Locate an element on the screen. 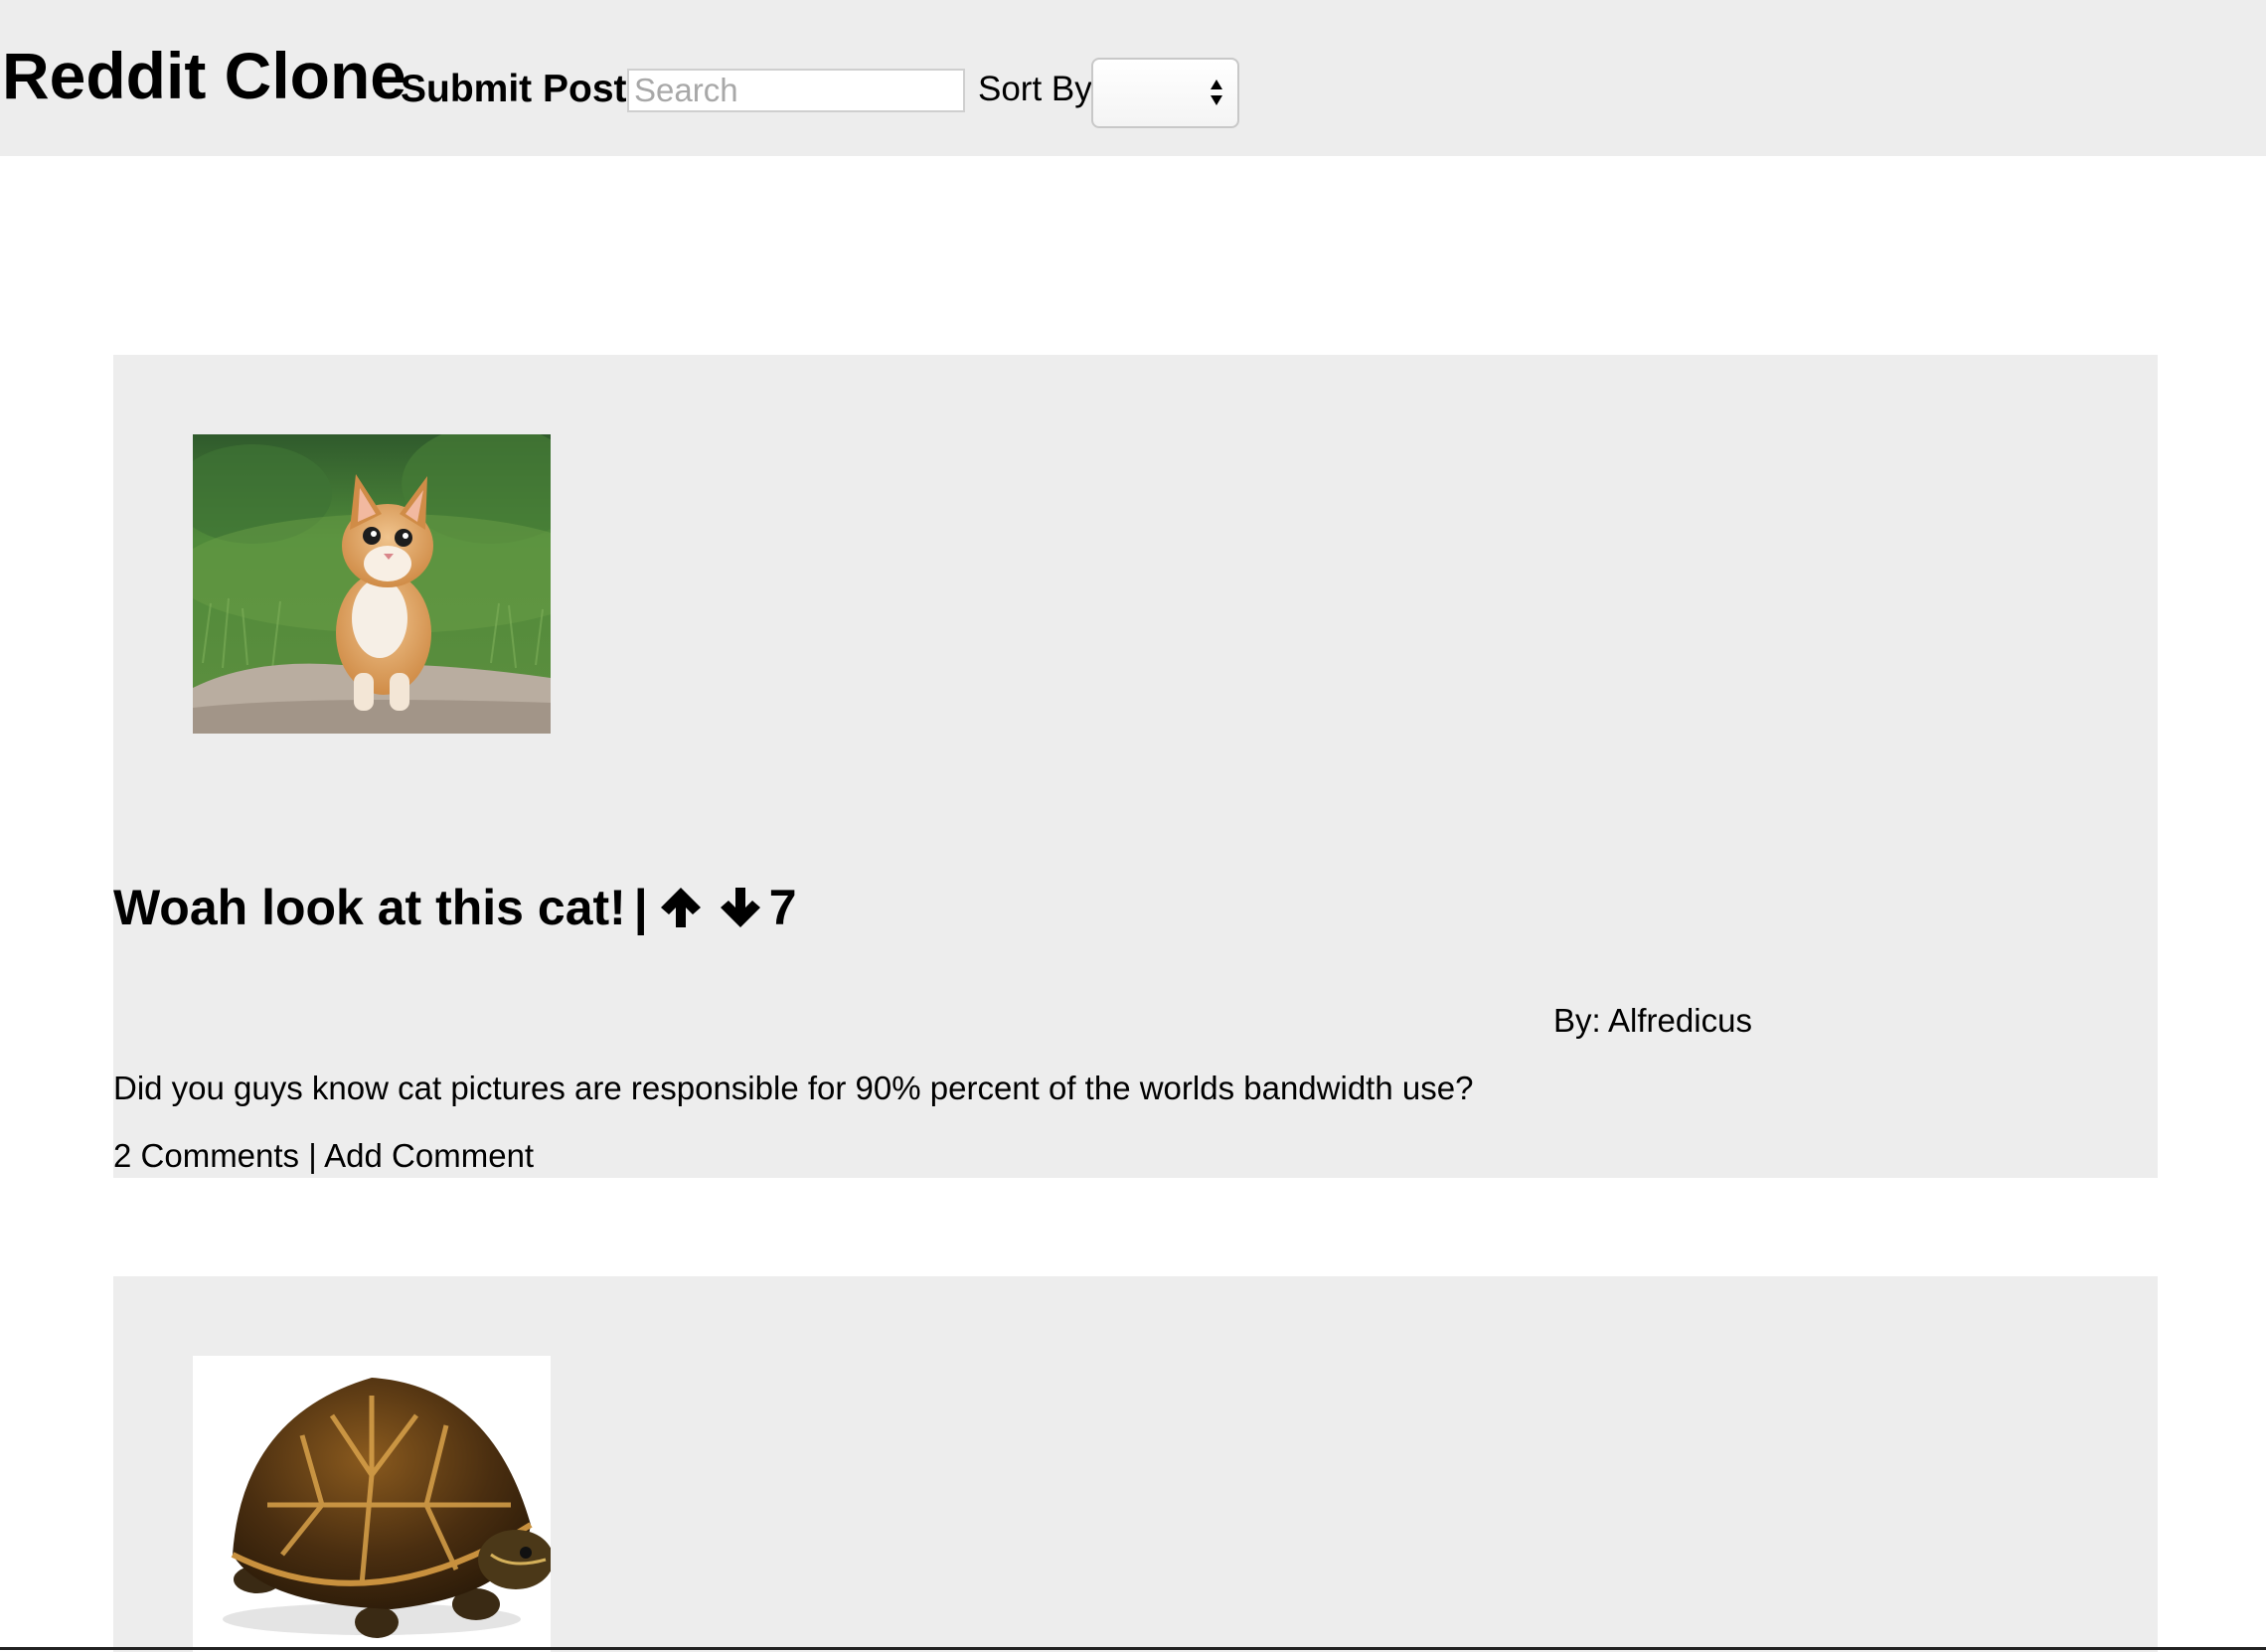 This screenshot has height=1652, width=2266. post-actions: 2 Comments | Add Comment is located at coordinates (323, 1156).